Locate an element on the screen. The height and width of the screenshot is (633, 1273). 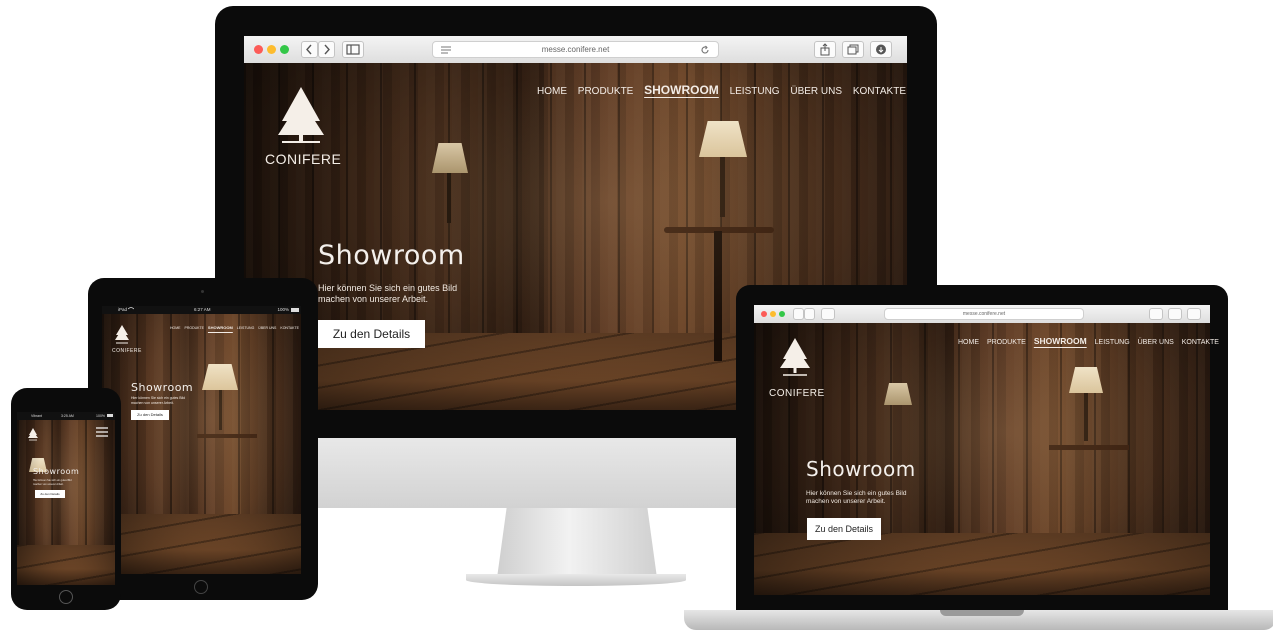
imac-stand is located at coordinates (577, 543).